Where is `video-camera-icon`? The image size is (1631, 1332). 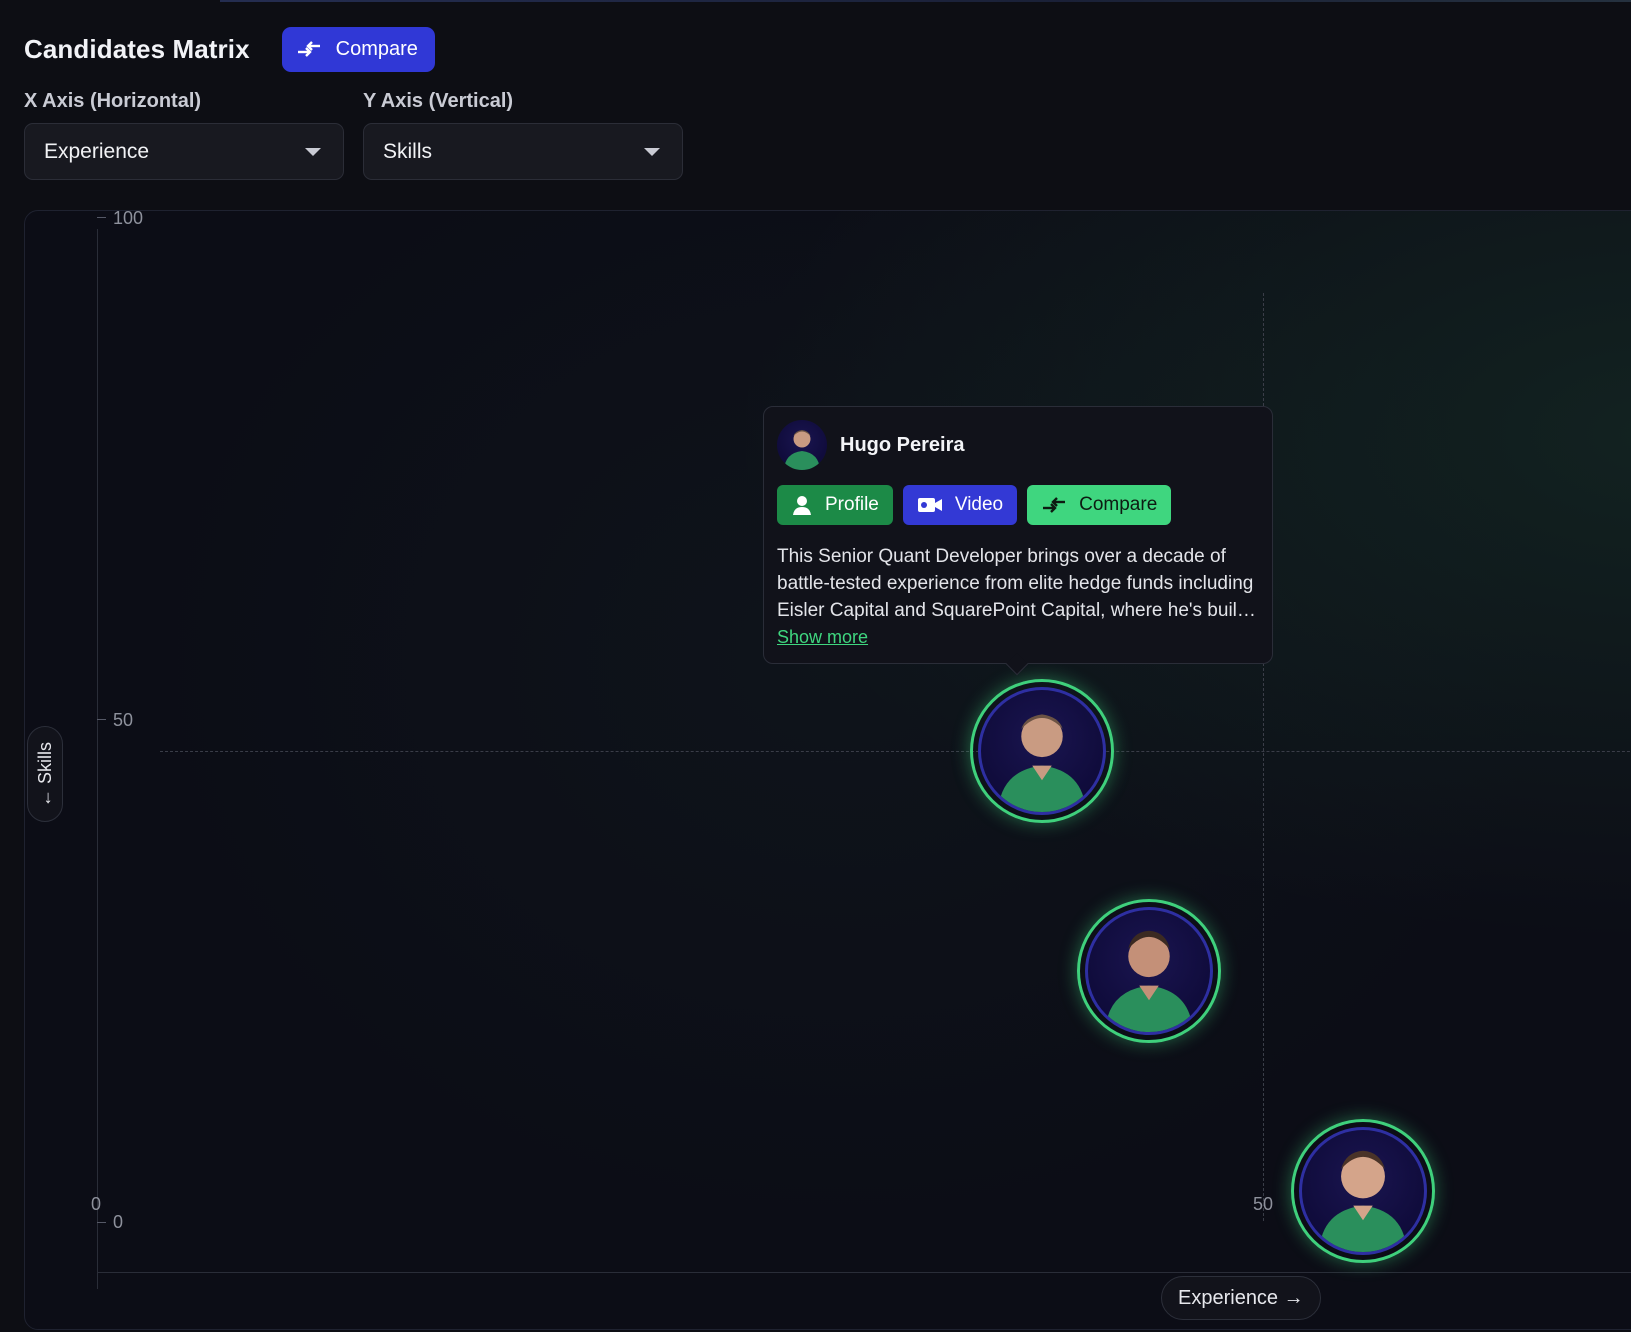 video-camera-icon is located at coordinates (929, 505).